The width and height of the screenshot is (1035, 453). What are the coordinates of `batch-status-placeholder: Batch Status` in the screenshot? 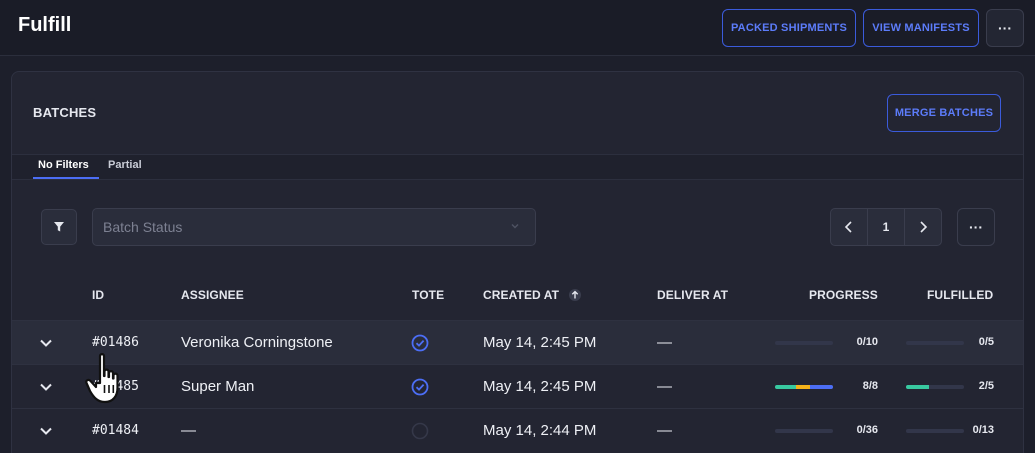 It's located at (143, 227).